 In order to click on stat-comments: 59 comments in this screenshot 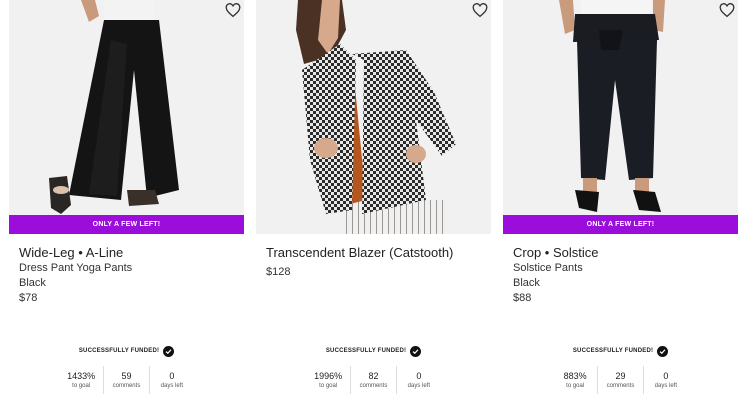, I will do `click(125, 380)`.